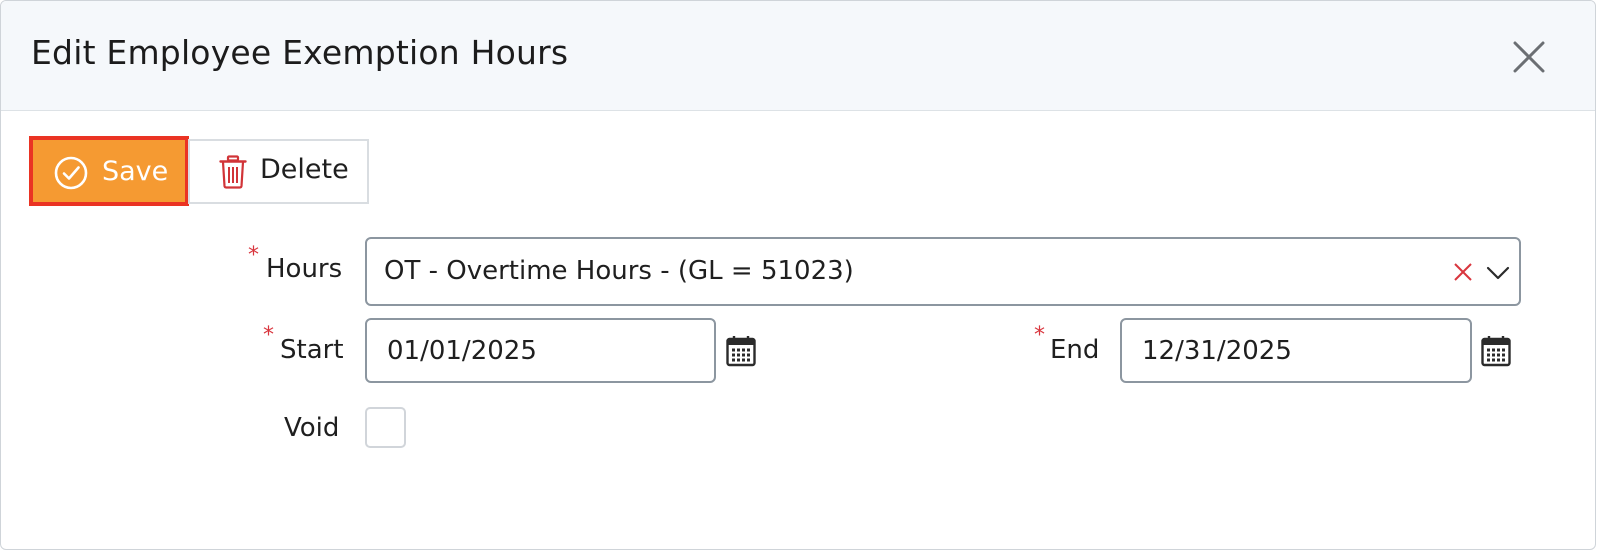 The width and height of the screenshot is (1598, 552). I want to click on start-required-mark: *, so click(268, 335).